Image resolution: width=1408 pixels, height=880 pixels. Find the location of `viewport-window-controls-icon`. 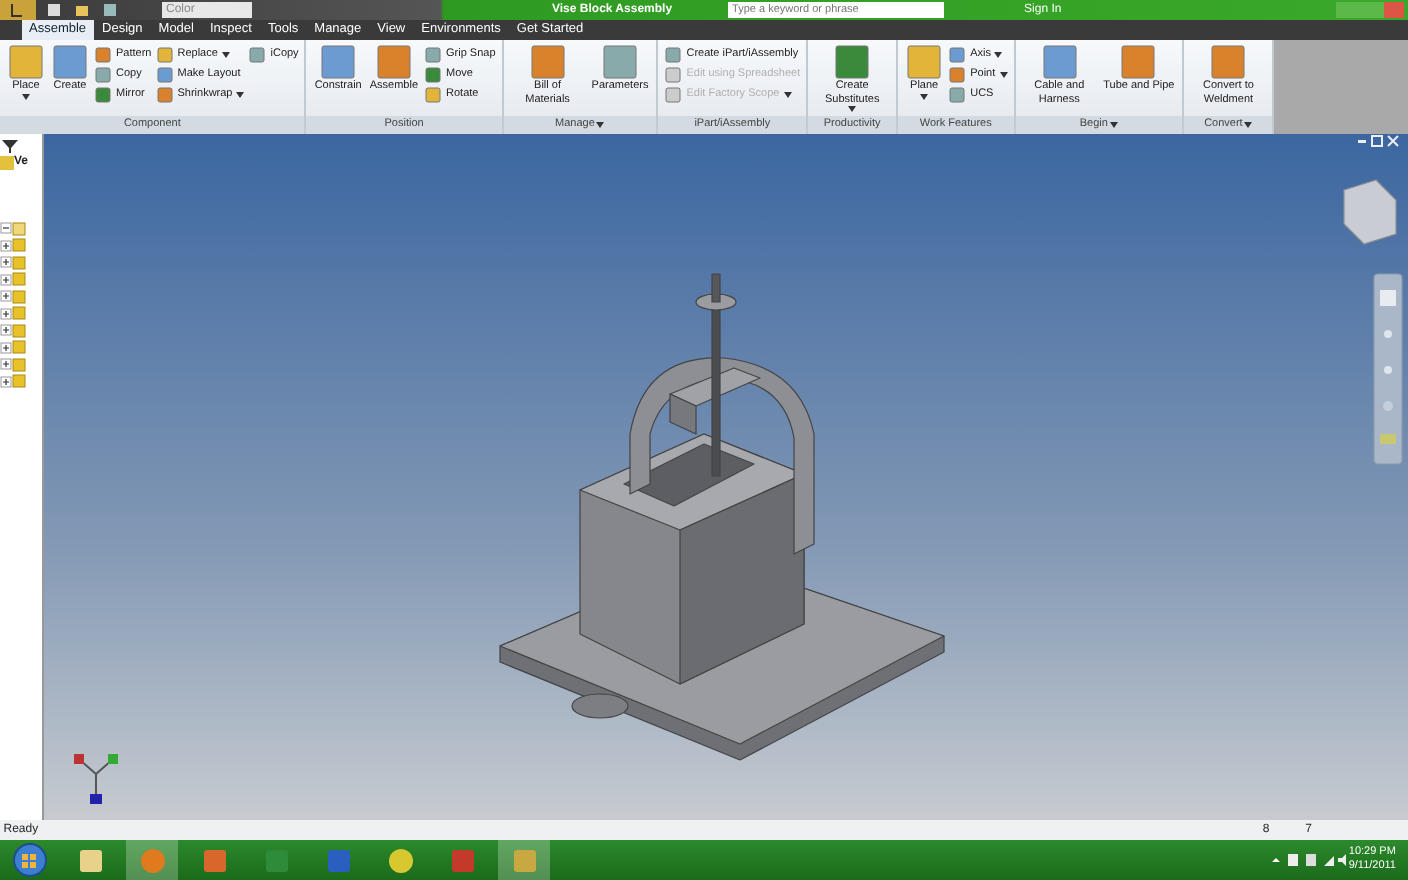

viewport-window-controls-icon is located at coordinates (1378, 141).